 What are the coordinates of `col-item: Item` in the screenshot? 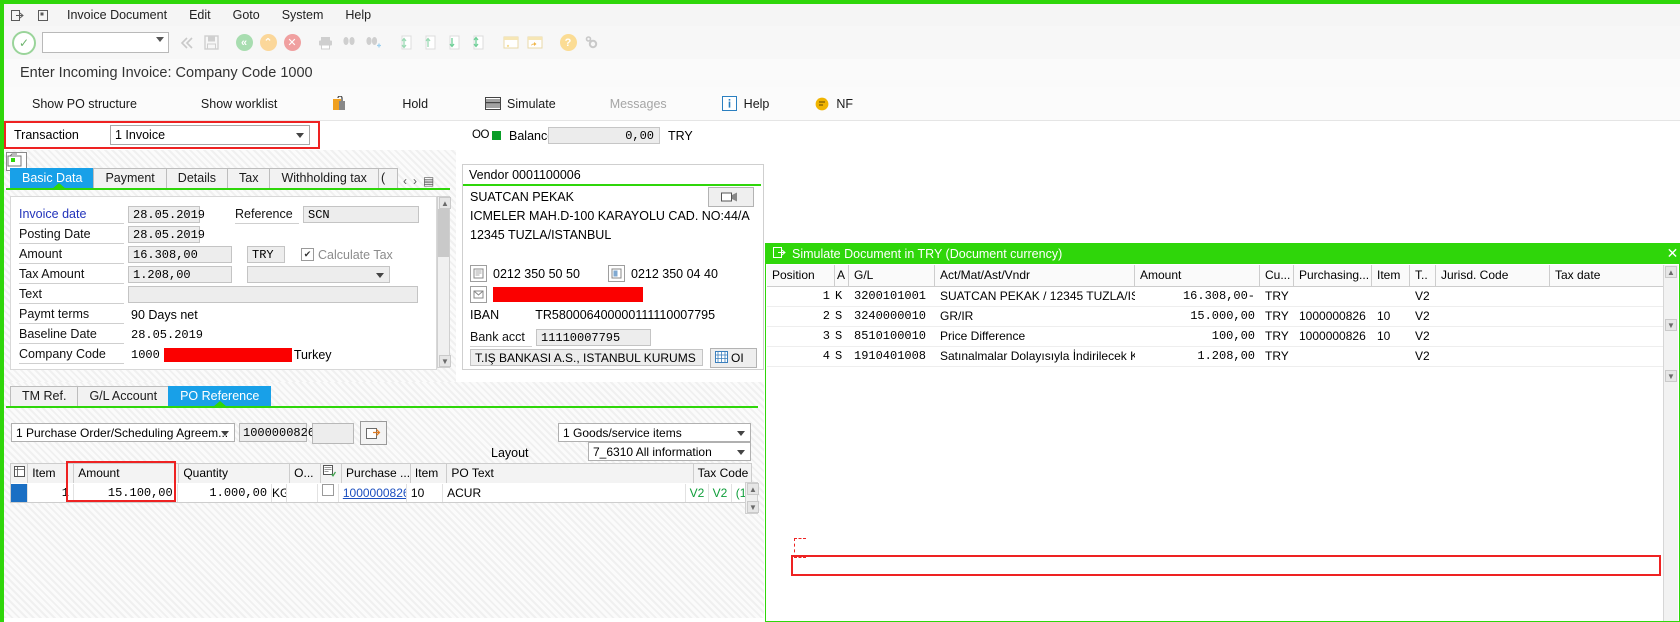 It's located at (51, 473).